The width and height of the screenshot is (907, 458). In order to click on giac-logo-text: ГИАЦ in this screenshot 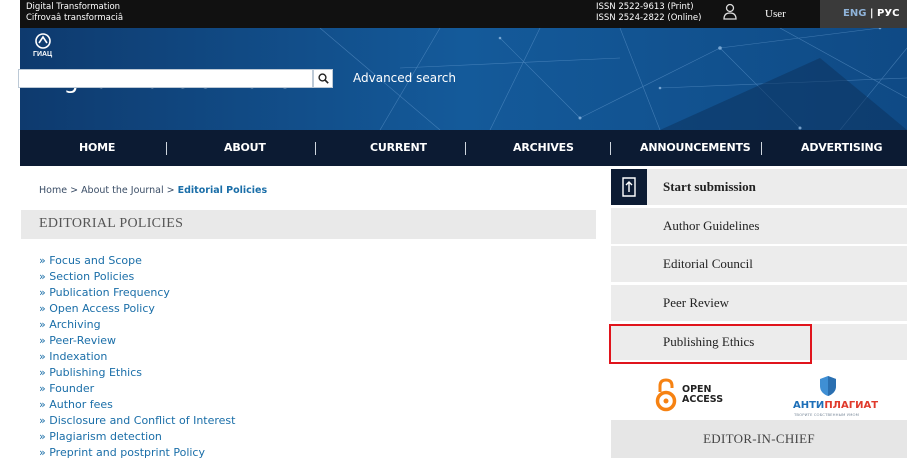, I will do `click(43, 54)`.